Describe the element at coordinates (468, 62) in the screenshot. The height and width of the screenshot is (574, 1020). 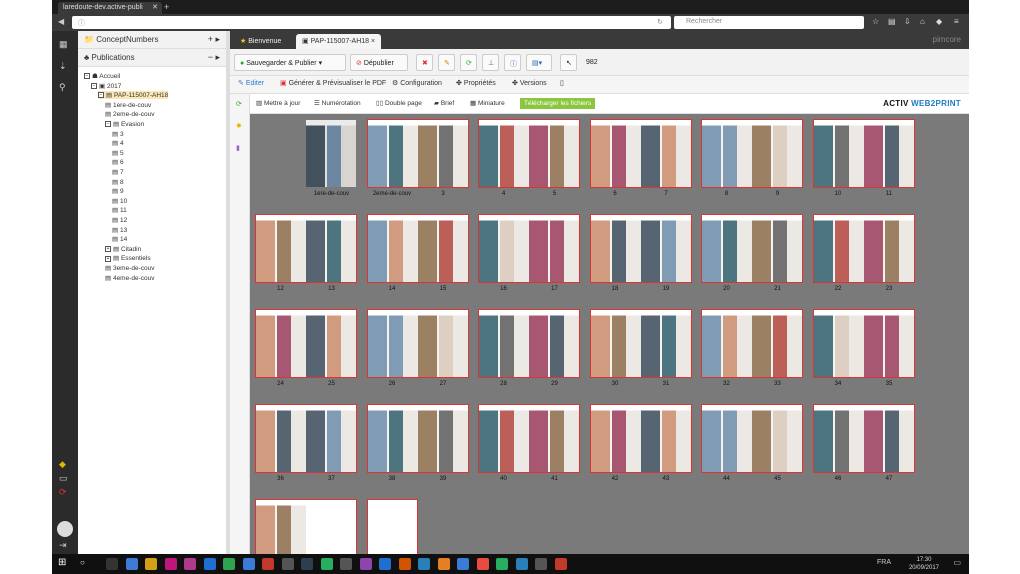
I see `reload-button: ⟳` at that location.